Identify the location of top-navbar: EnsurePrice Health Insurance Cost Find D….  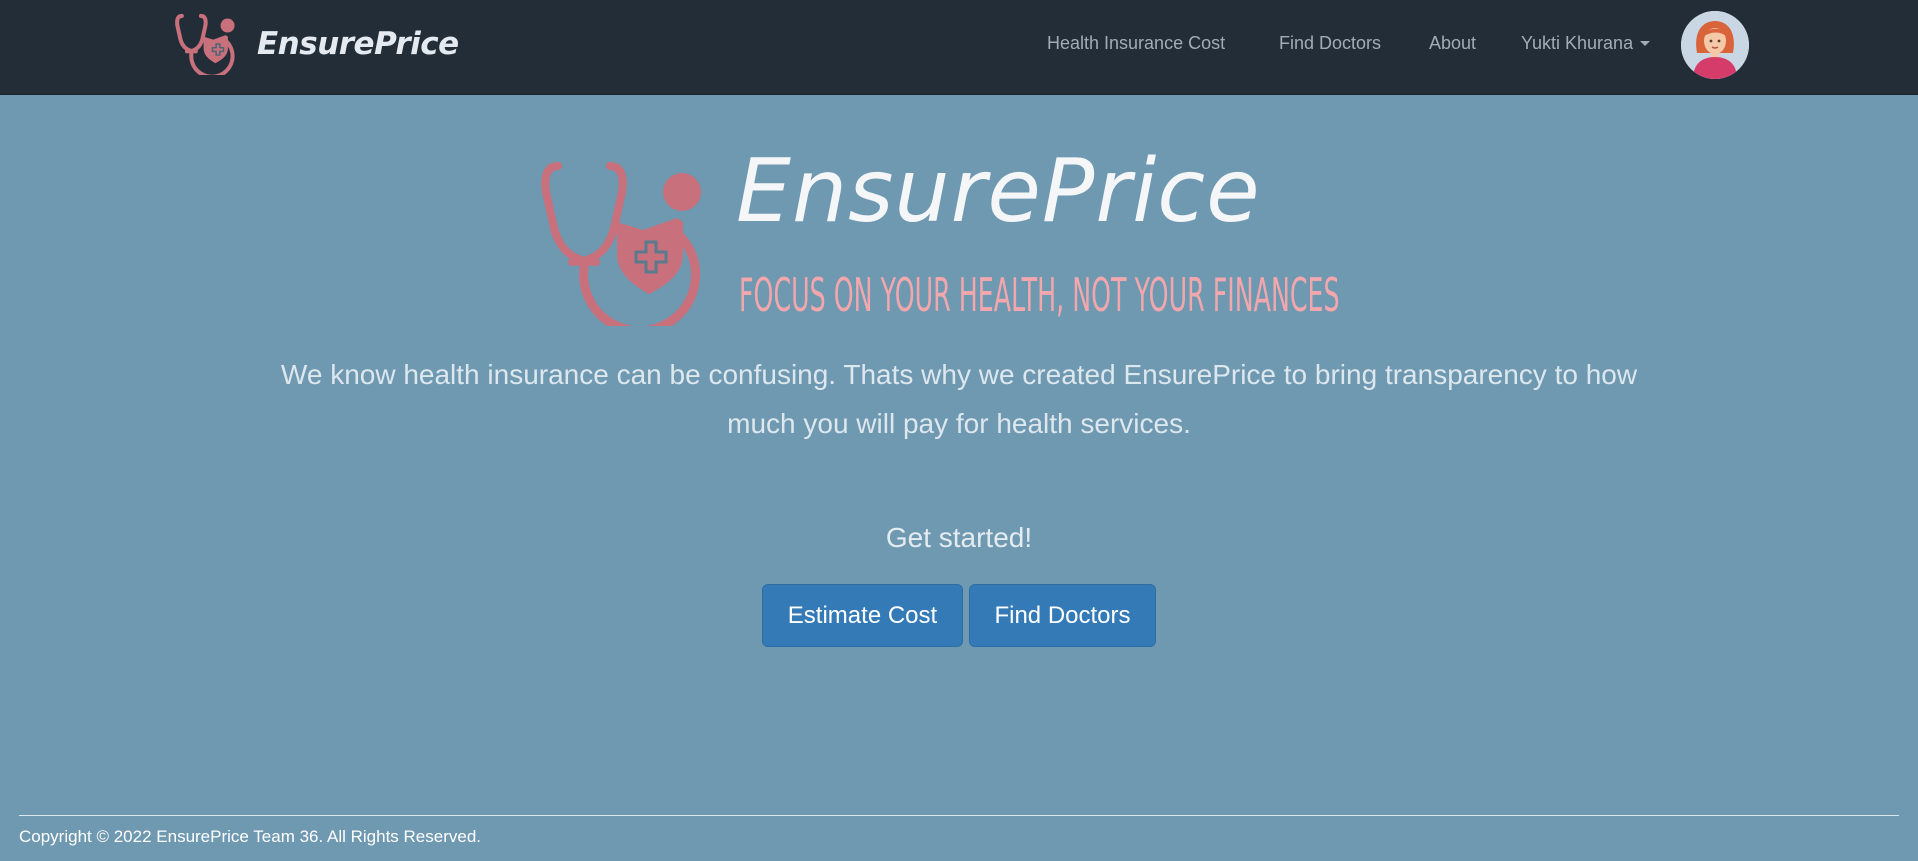
(959, 47).